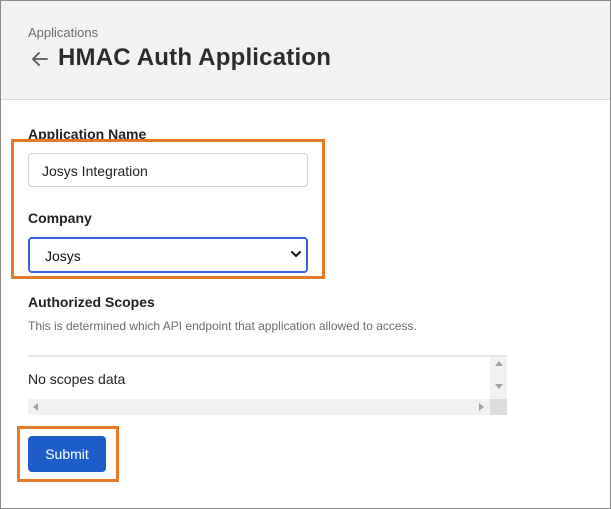 The height and width of the screenshot is (509, 611). I want to click on breadcrumb: Applications, so click(63, 32).